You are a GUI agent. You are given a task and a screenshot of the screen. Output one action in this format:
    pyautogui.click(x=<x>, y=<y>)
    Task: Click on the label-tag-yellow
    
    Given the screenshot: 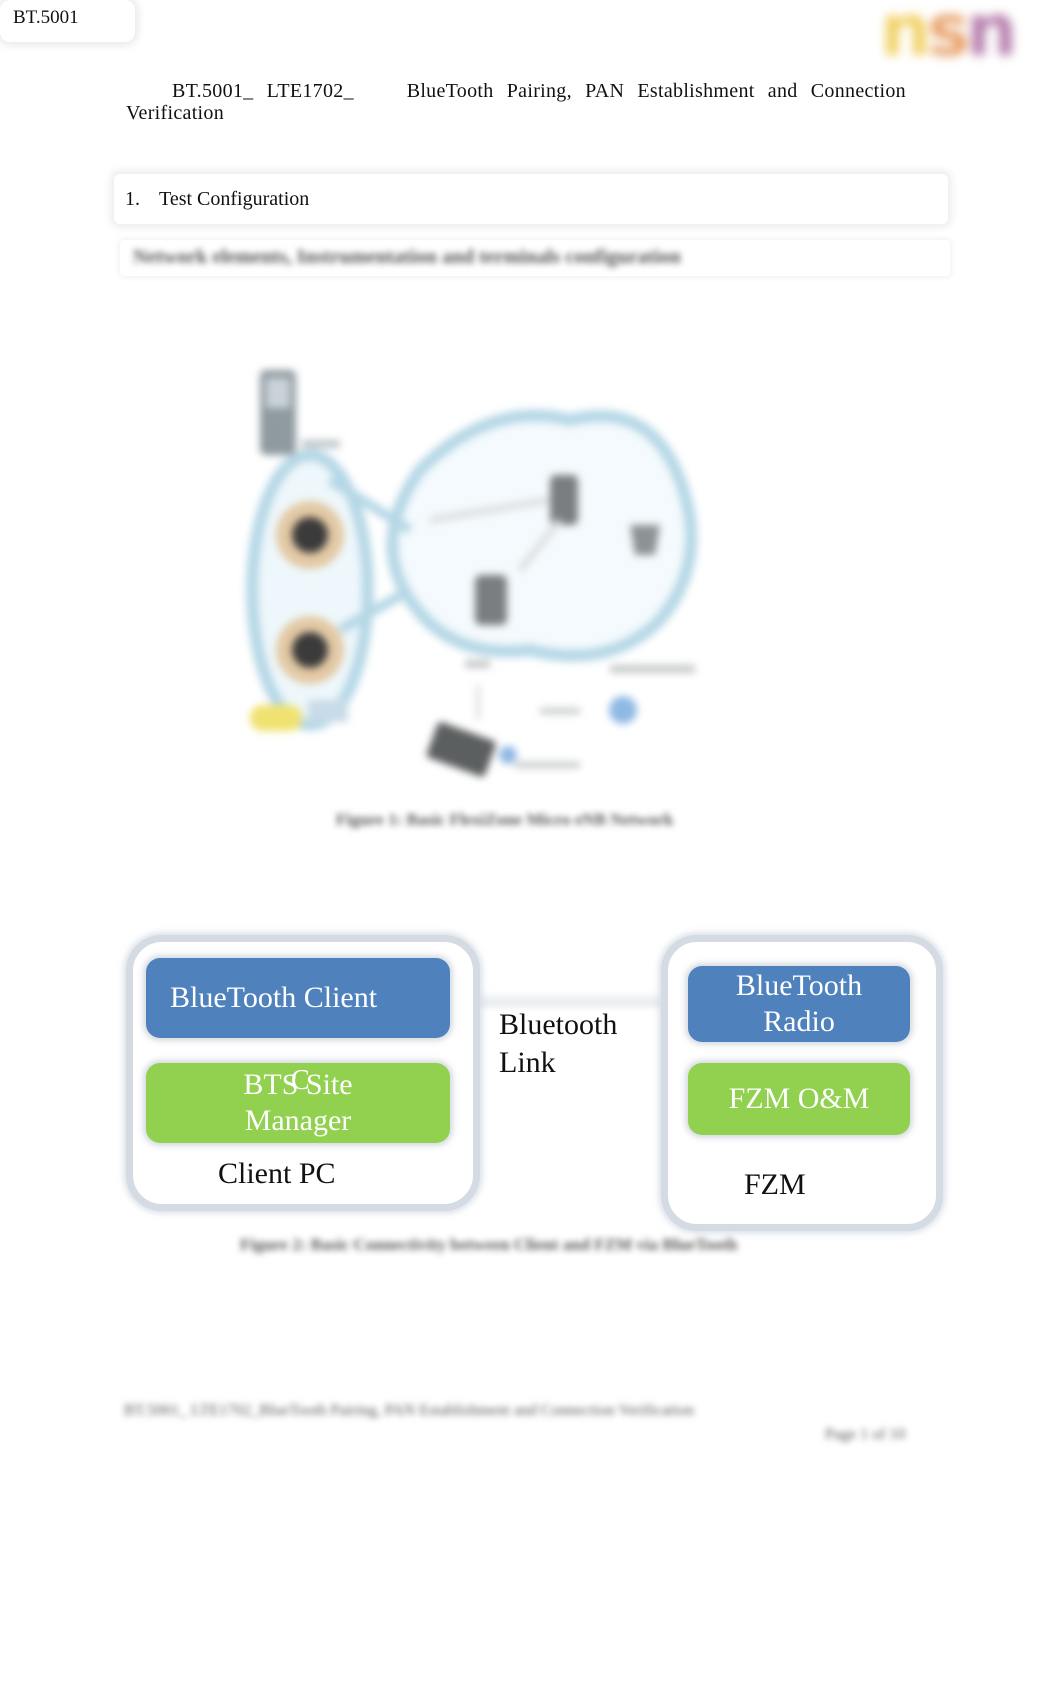 What is the action you would take?
    pyautogui.click(x=276, y=718)
    